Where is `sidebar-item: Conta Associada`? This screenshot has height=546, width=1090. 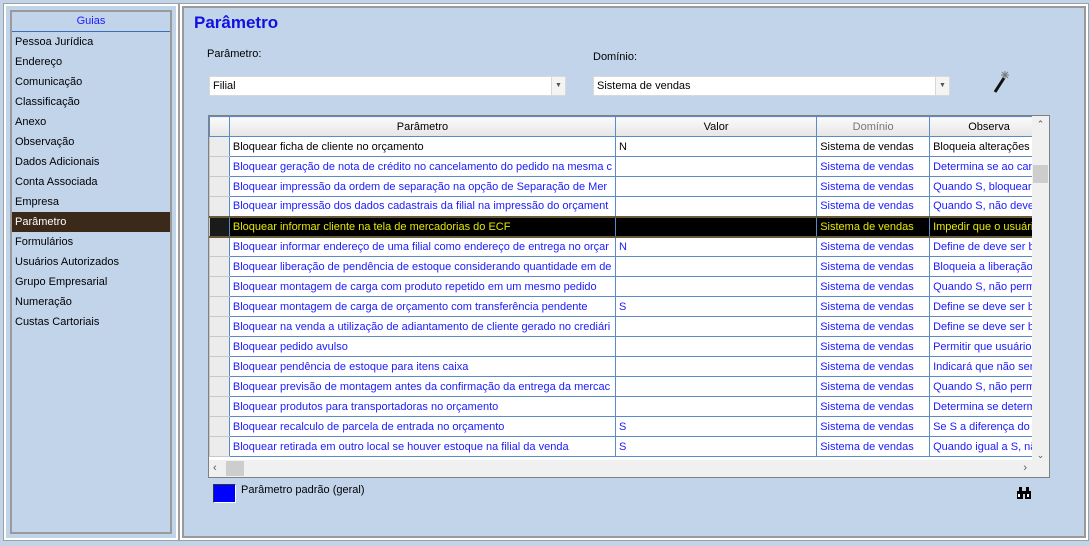 sidebar-item: Conta Associada is located at coordinates (91, 182).